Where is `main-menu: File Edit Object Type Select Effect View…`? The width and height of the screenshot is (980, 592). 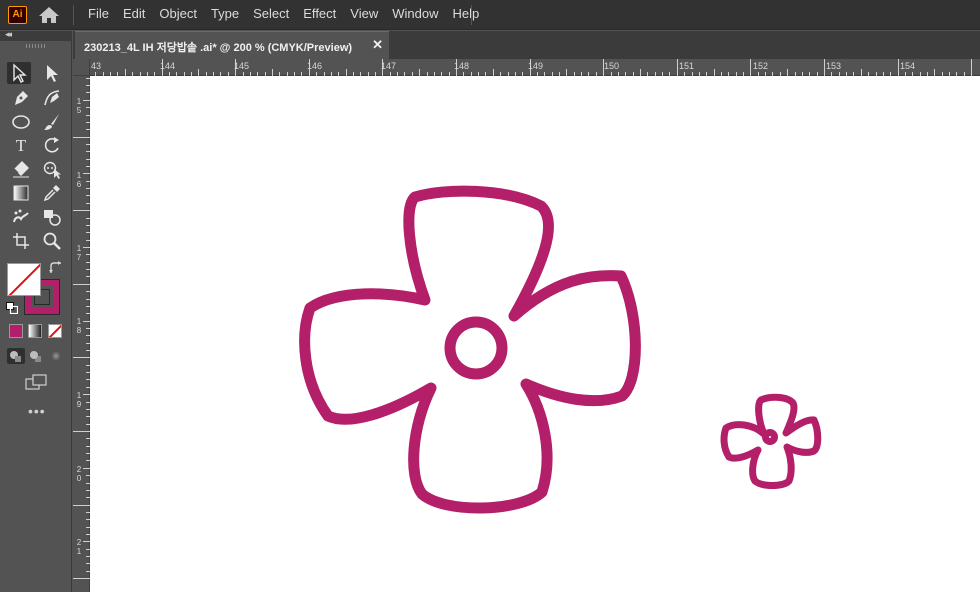
main-menu: File Edit Object Type Select Effect View… is located at coordinates (283, 15).